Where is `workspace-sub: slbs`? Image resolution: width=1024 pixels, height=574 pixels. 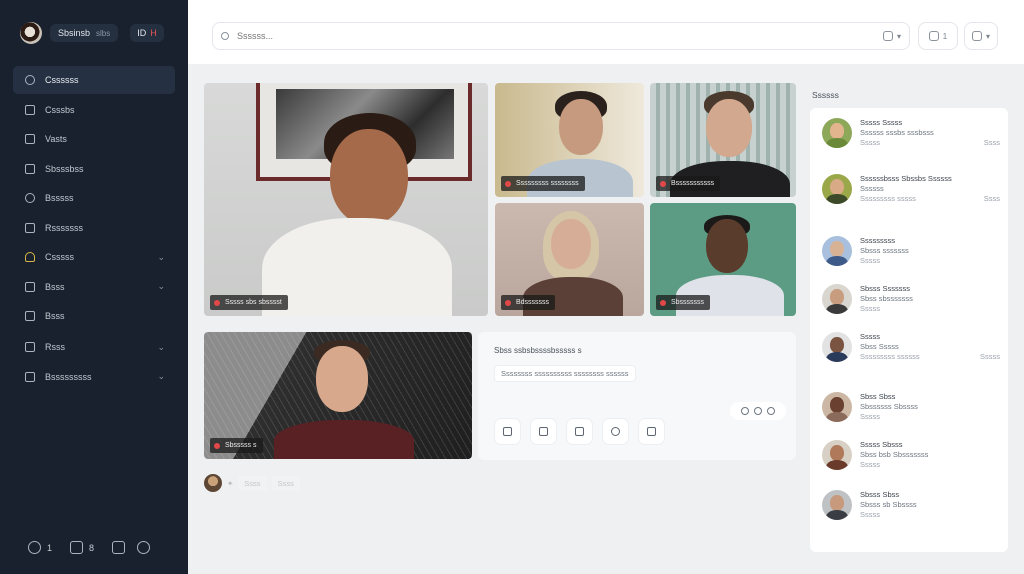 workspace-sub: slbs is located at coordinates (103, 33).